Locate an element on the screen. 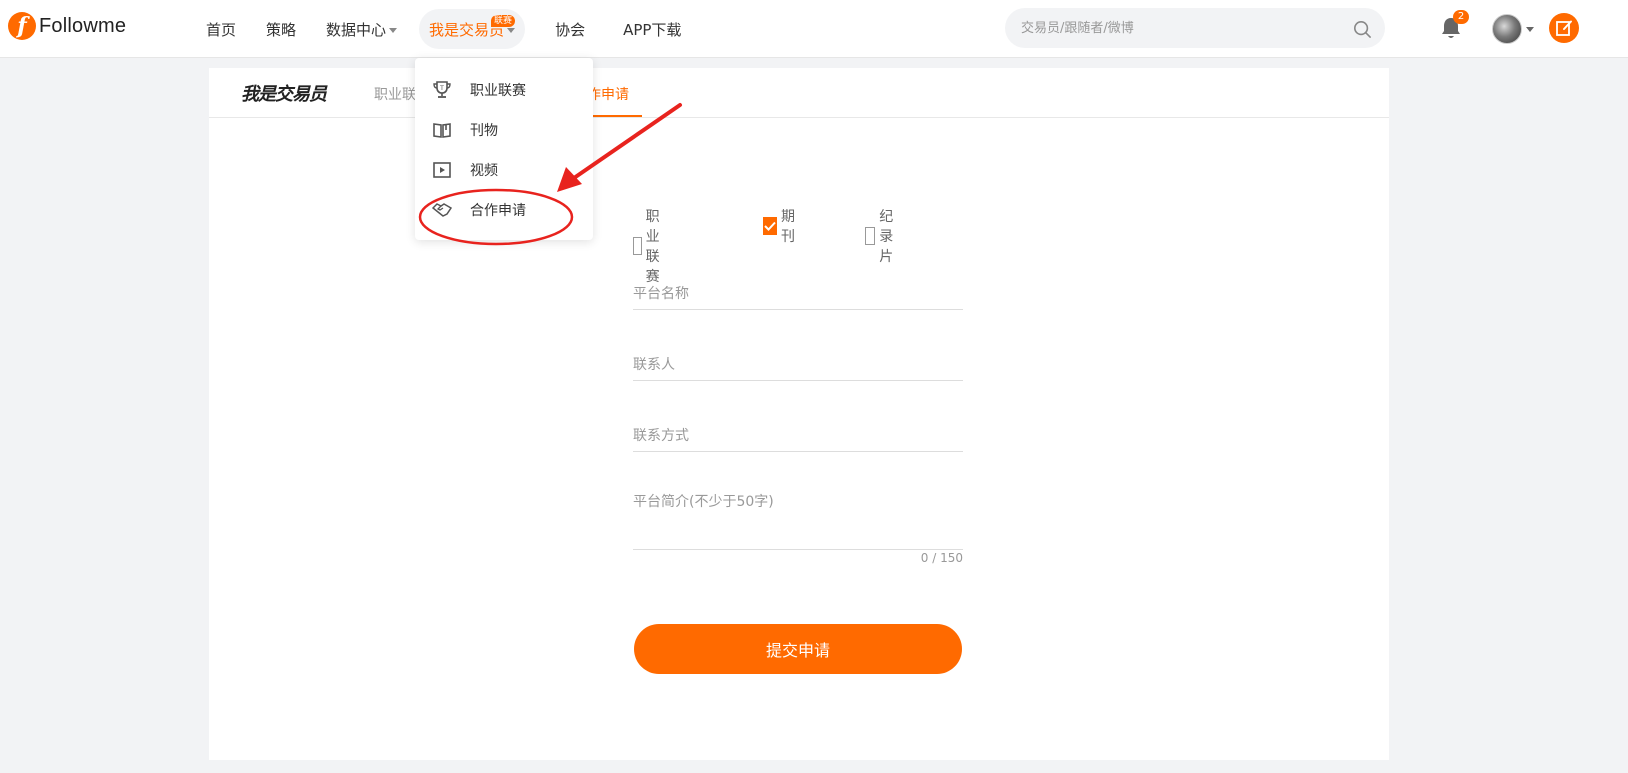 The image size is (1628, 773). checkbox-league: 职业联赛 is located at coordinates (651, 246).